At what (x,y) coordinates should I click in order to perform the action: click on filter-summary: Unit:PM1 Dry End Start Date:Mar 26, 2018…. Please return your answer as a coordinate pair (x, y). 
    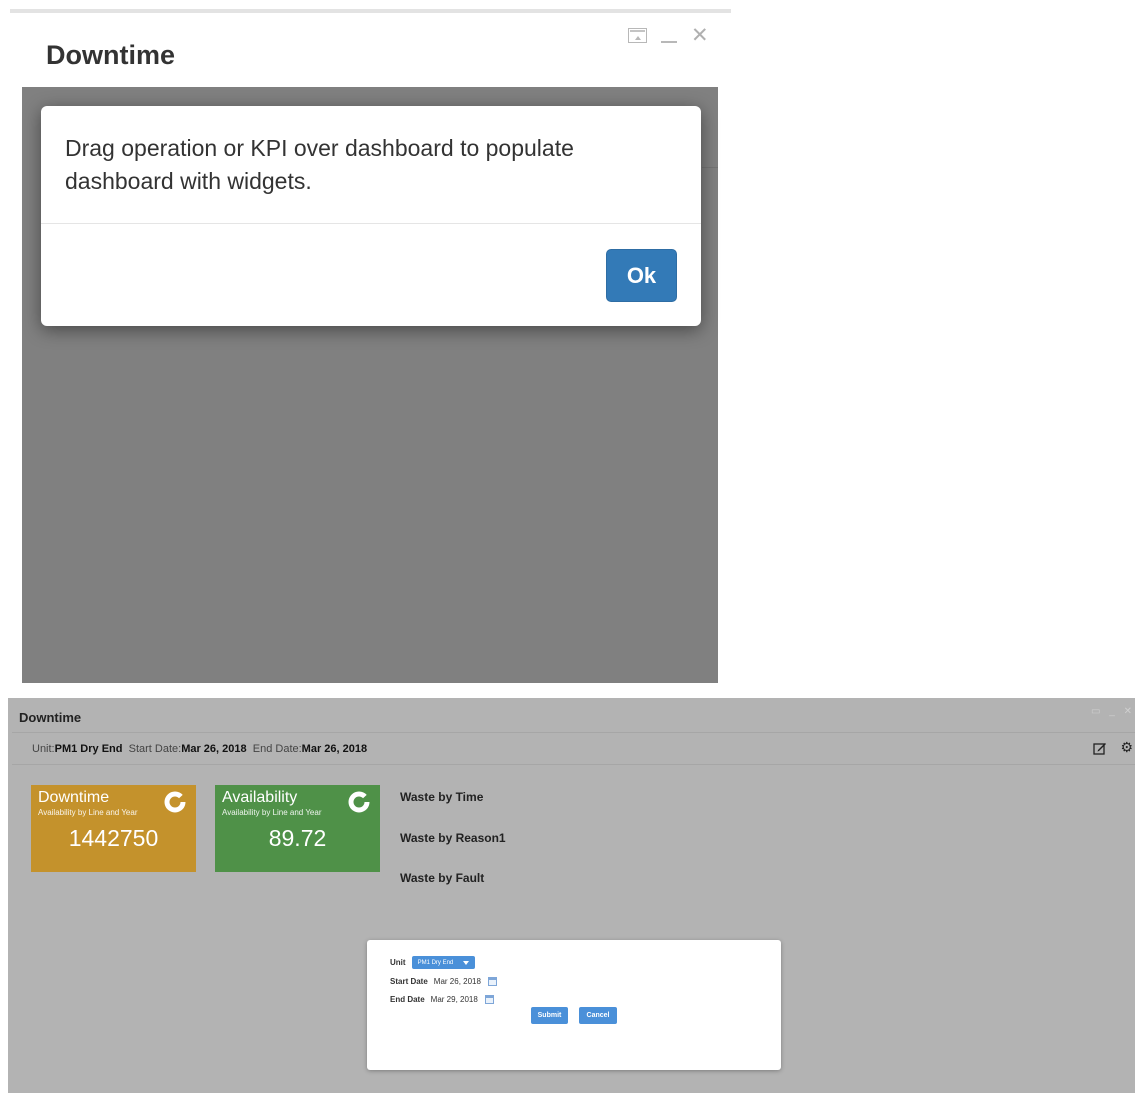
    Looking at the image, I should click on (199, 749).